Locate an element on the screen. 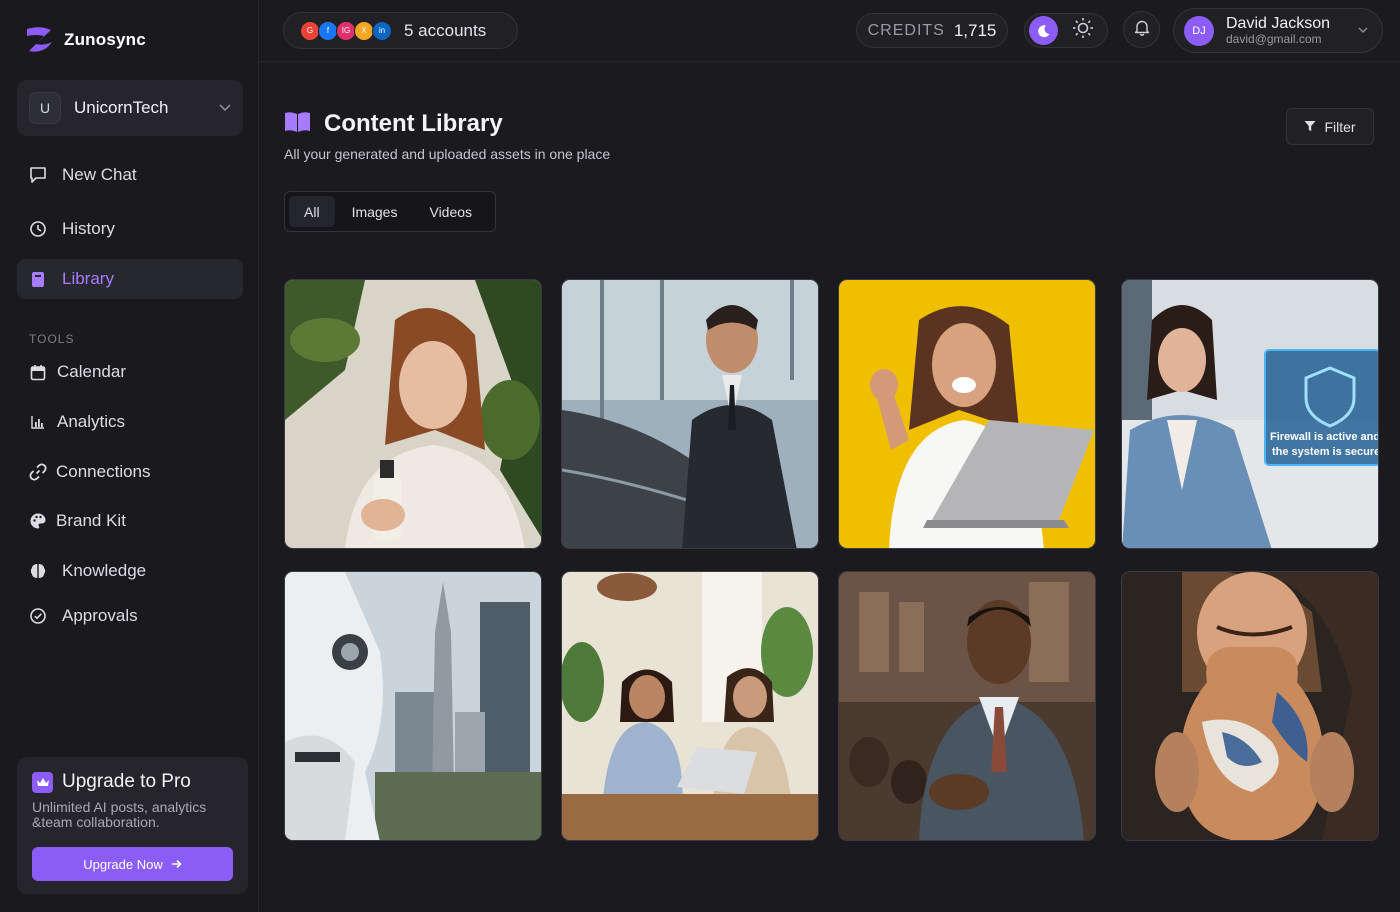 The height and width of the screenshot is (912, 1400). nav-approvals: Approvals is located at coordinates (130, 616).